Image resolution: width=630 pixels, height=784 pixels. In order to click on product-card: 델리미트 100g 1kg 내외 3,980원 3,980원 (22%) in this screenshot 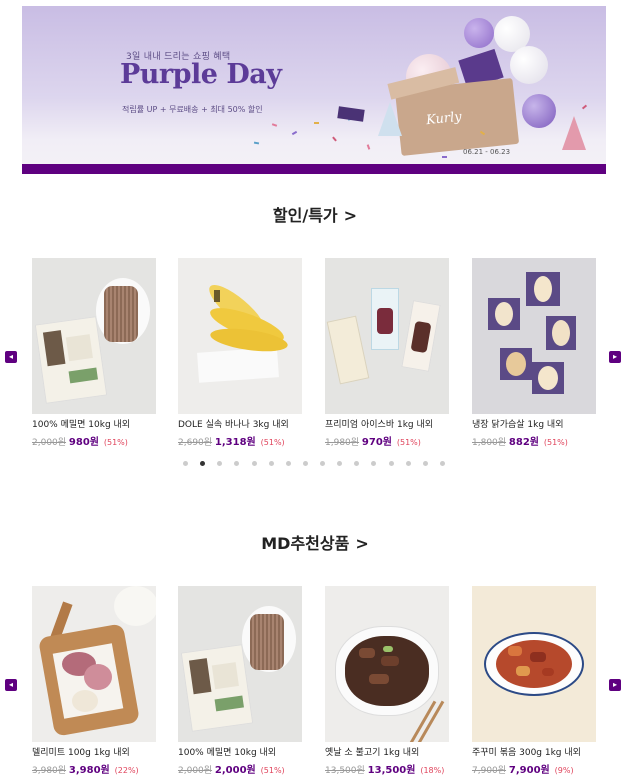, I will do `click(94, 681)`.